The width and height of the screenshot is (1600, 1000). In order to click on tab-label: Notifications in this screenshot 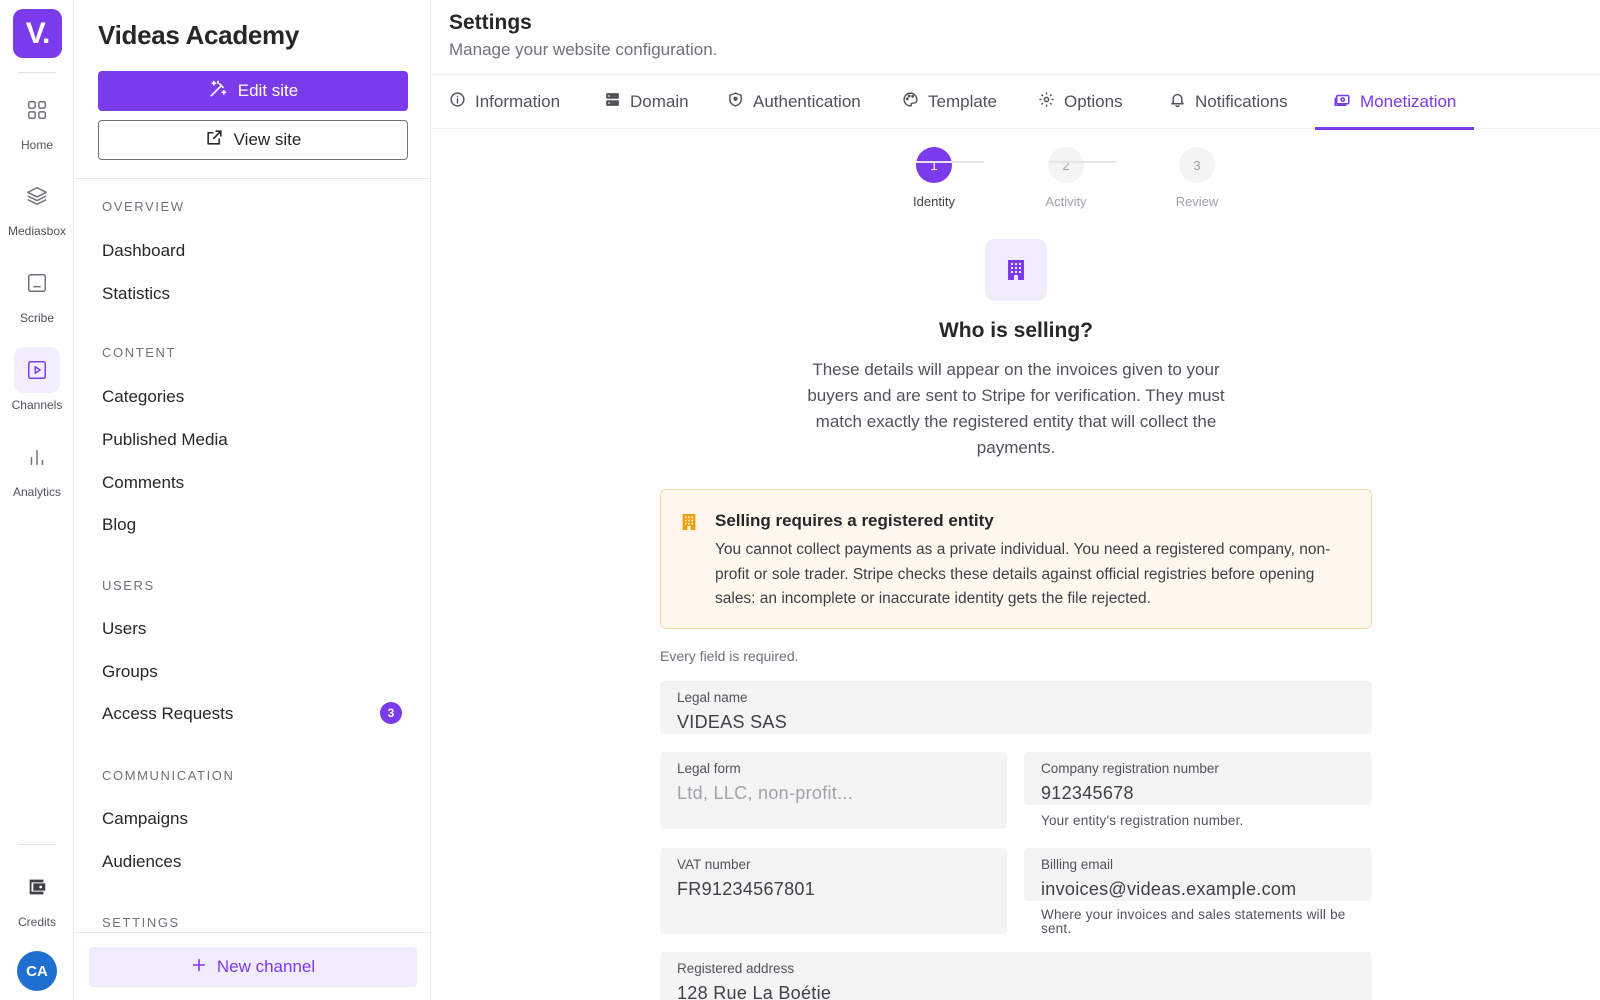, I will do `click(1241, 101)`.